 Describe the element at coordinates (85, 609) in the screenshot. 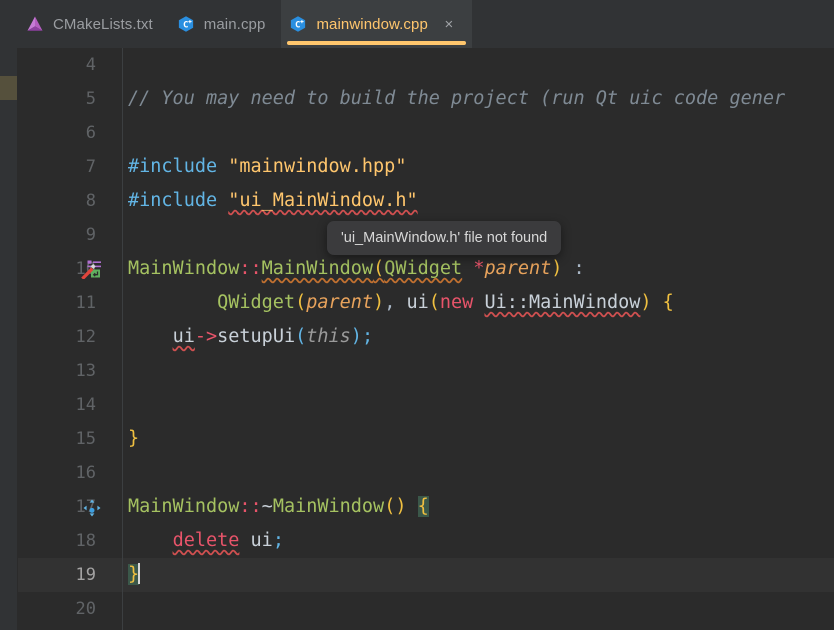

I see `line-number: 20` at that location.